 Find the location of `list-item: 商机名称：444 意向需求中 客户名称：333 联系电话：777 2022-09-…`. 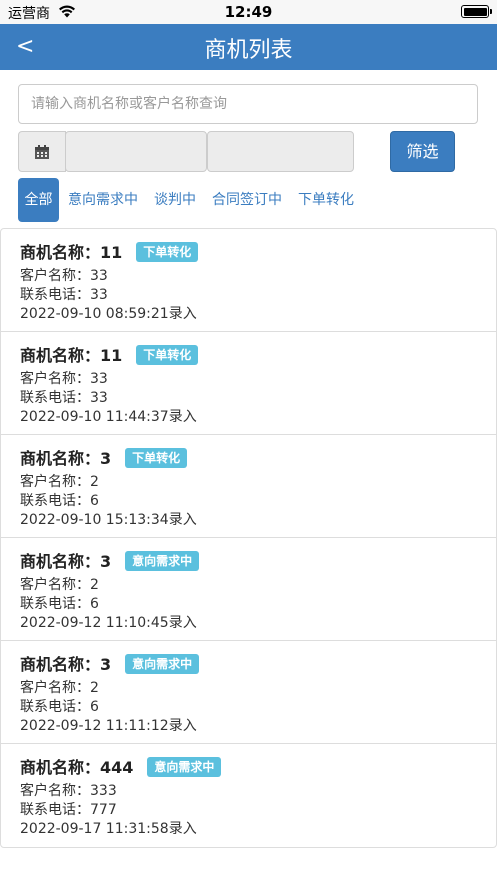

list-item: 商机名称：444 意向需求中 客户名称：333 联系电话：777 2022-09-… is located at coordinates (248, 795).